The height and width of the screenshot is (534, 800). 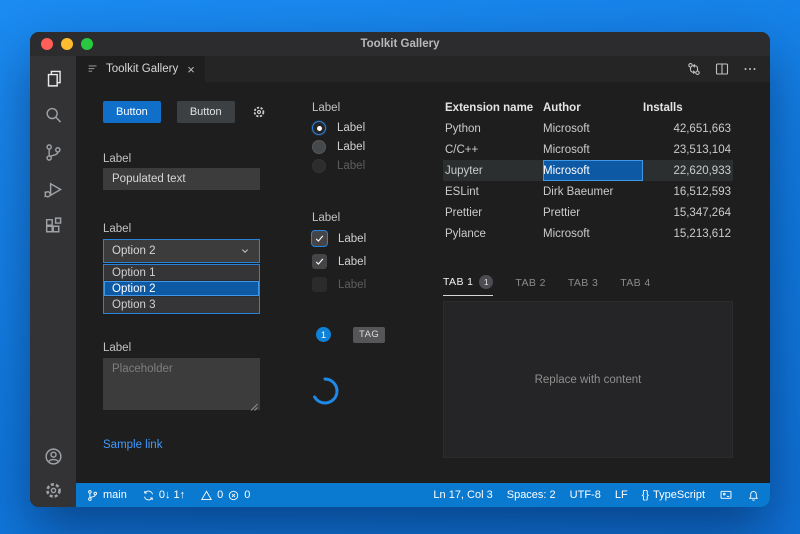 What do you see at coordinates (369, 335) in the screenshot?
I see `tag-chip: TAG` at bounding box center [369, 335].